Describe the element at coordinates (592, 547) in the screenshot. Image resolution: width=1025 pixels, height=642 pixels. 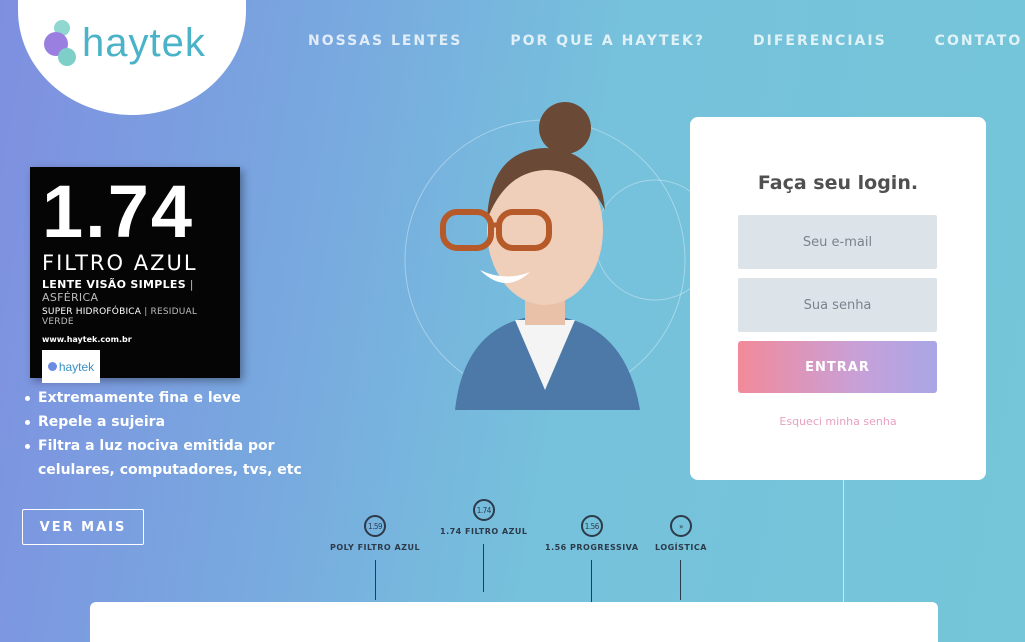
I see `timeline-label: 1.56 PROGRESSIVA` at that location.